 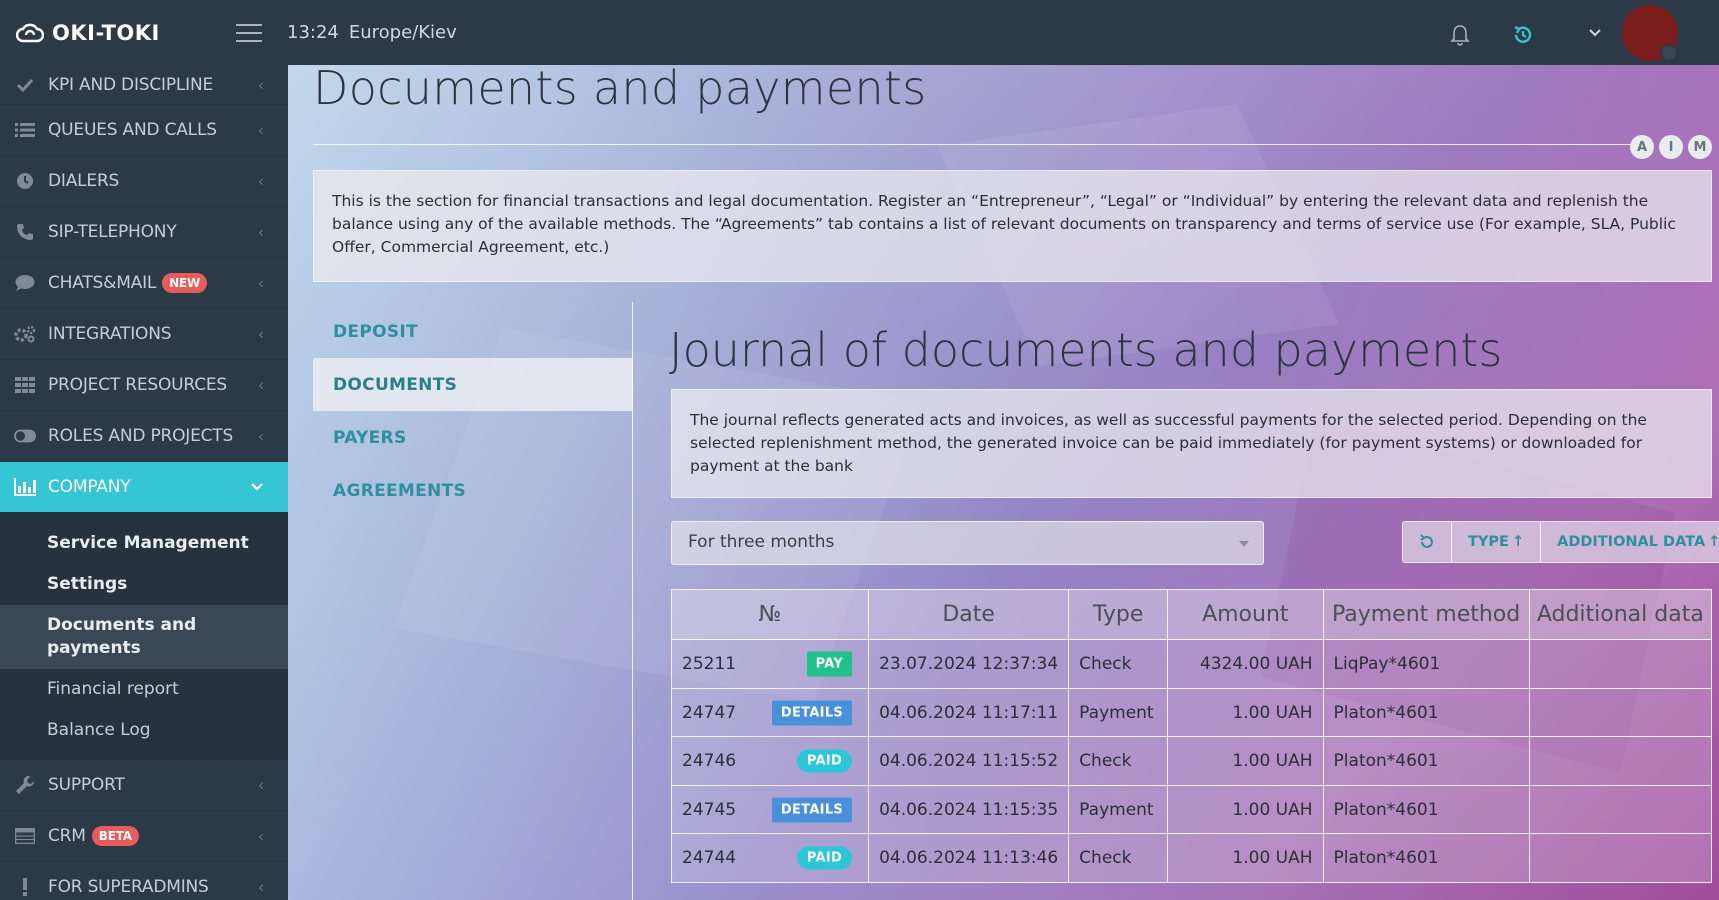 What do you see at coordinates (473, 331) in the screenshot?
I see `tab-deposit: DEPOSIT` at bounding box center [473, 331].